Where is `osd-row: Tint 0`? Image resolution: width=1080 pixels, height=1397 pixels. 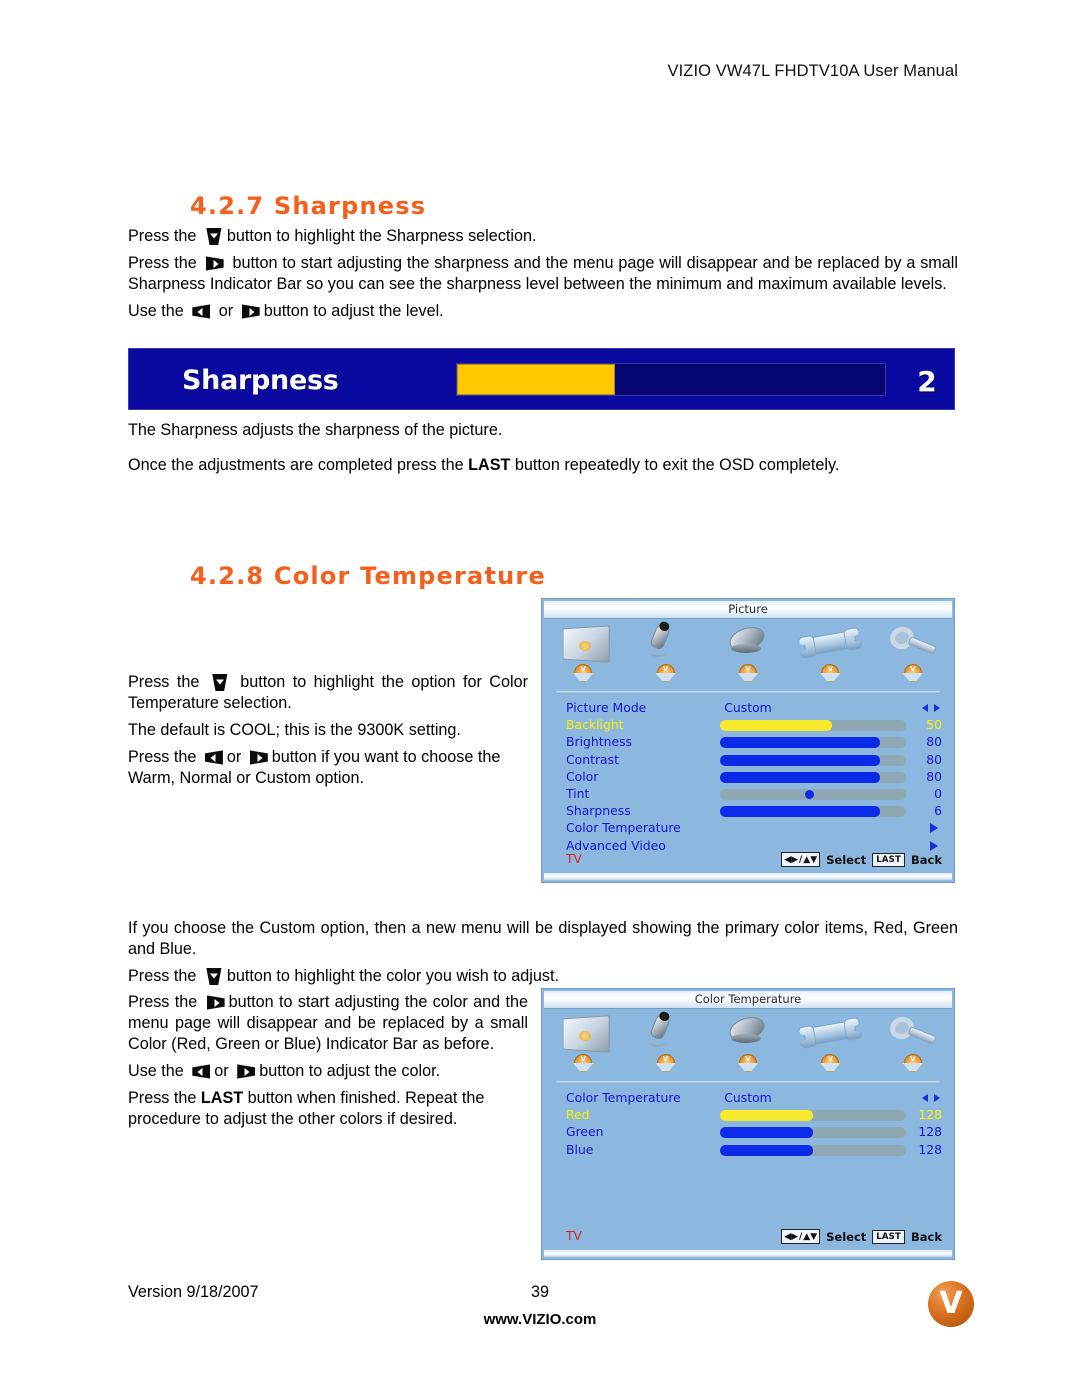
osd-row: Tint 0 is located at coordinates (748, 794).